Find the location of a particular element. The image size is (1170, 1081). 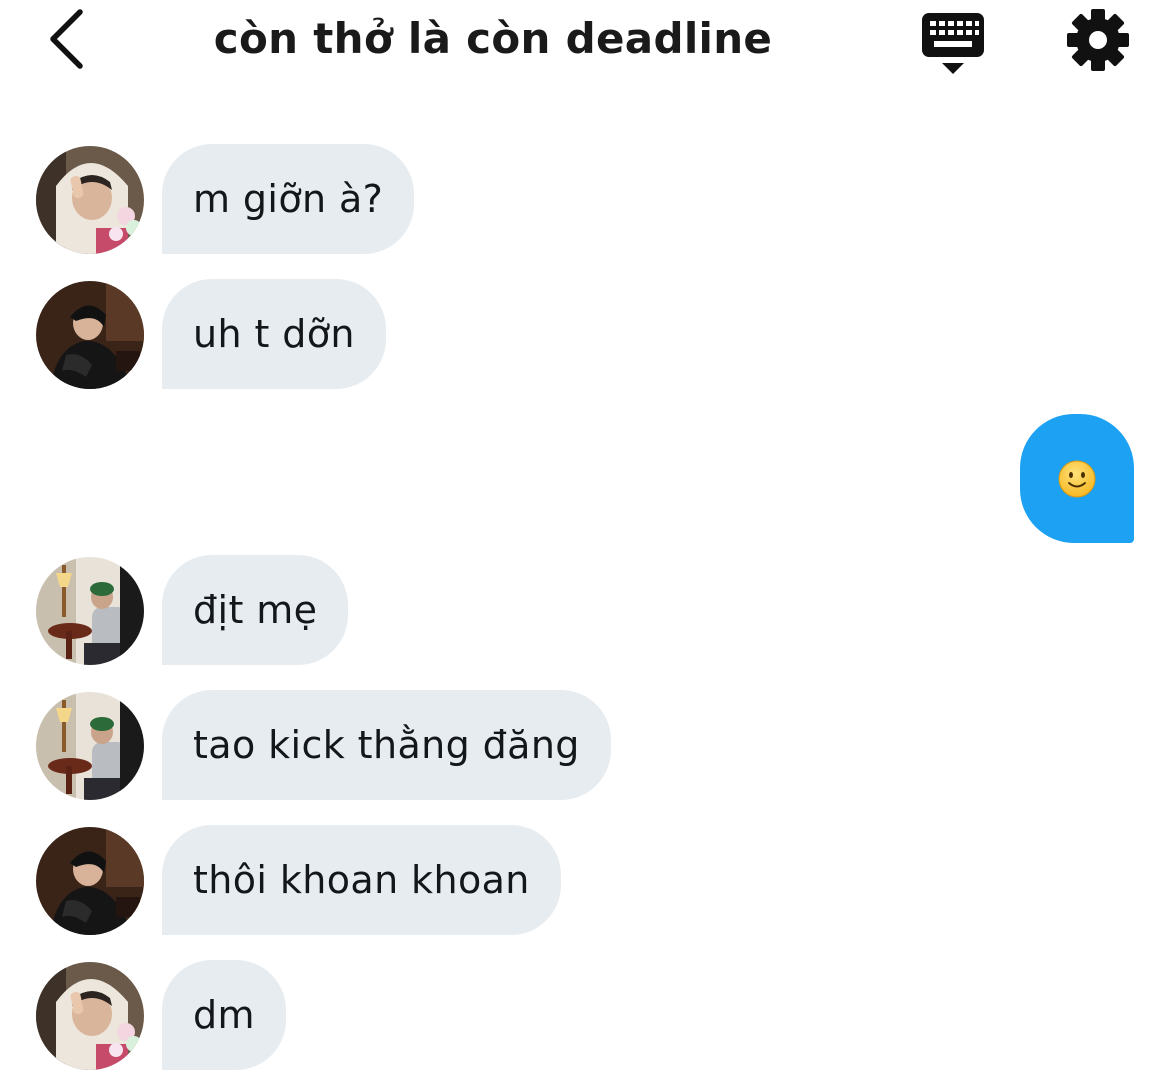

message-row-incoming: tao kick thằng đăng is located at coordinates (585, 746).